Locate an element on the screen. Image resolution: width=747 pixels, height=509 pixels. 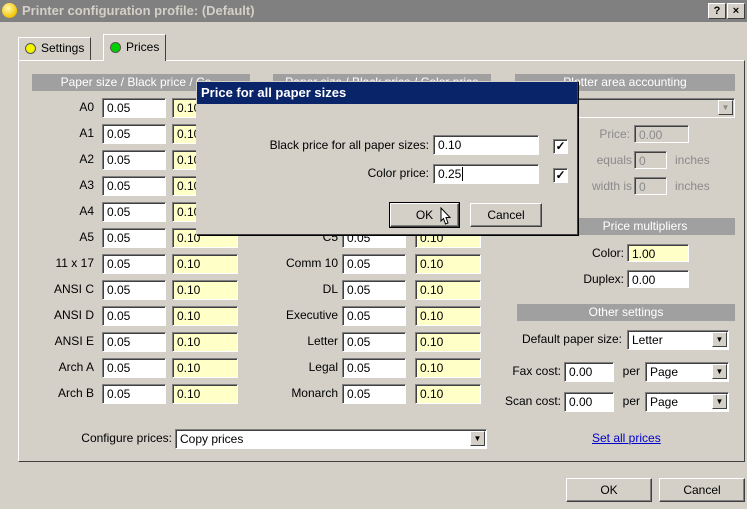
scan-cost-field: 0.00 is located at coordinates (589, 402).